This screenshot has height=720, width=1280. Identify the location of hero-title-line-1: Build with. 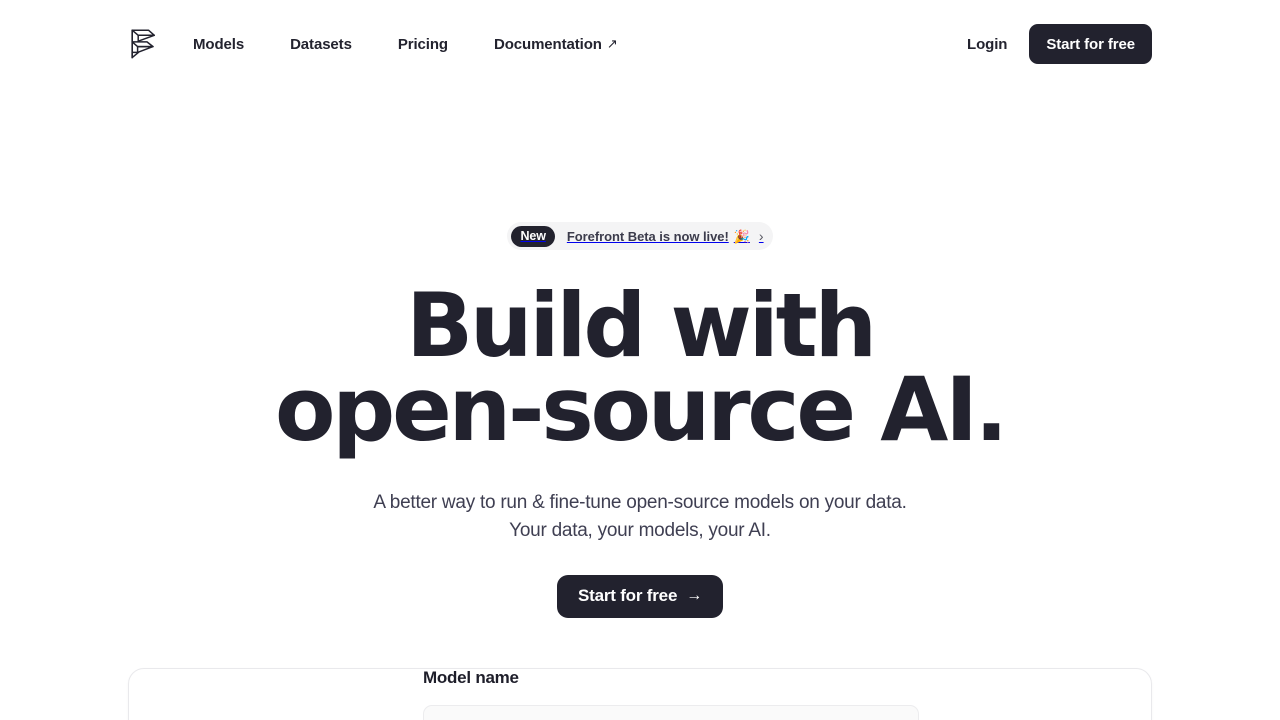
(641, 325).